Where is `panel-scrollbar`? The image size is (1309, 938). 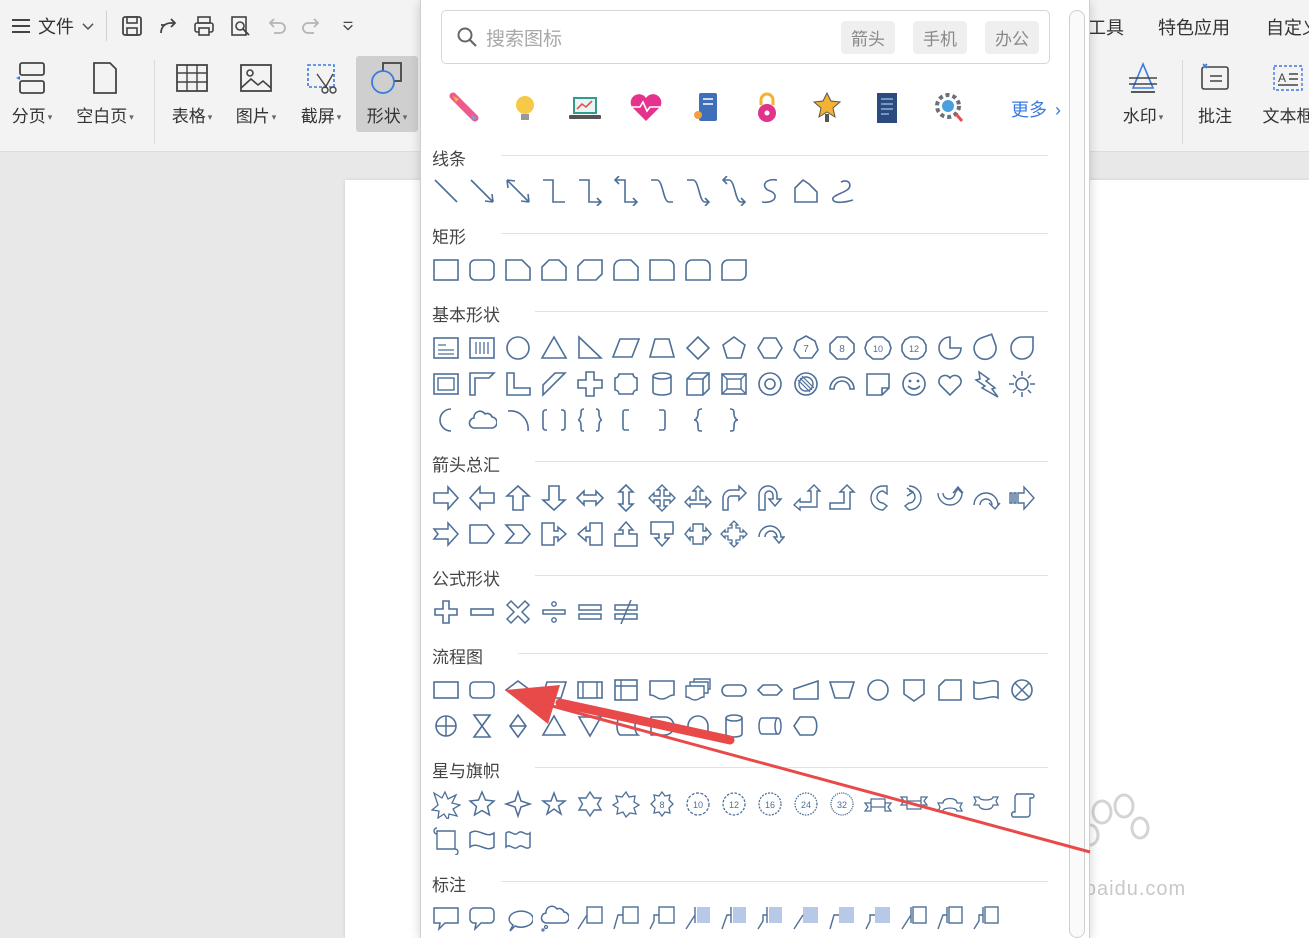
panel-scrollbar is located at coordinates (1077, 469).